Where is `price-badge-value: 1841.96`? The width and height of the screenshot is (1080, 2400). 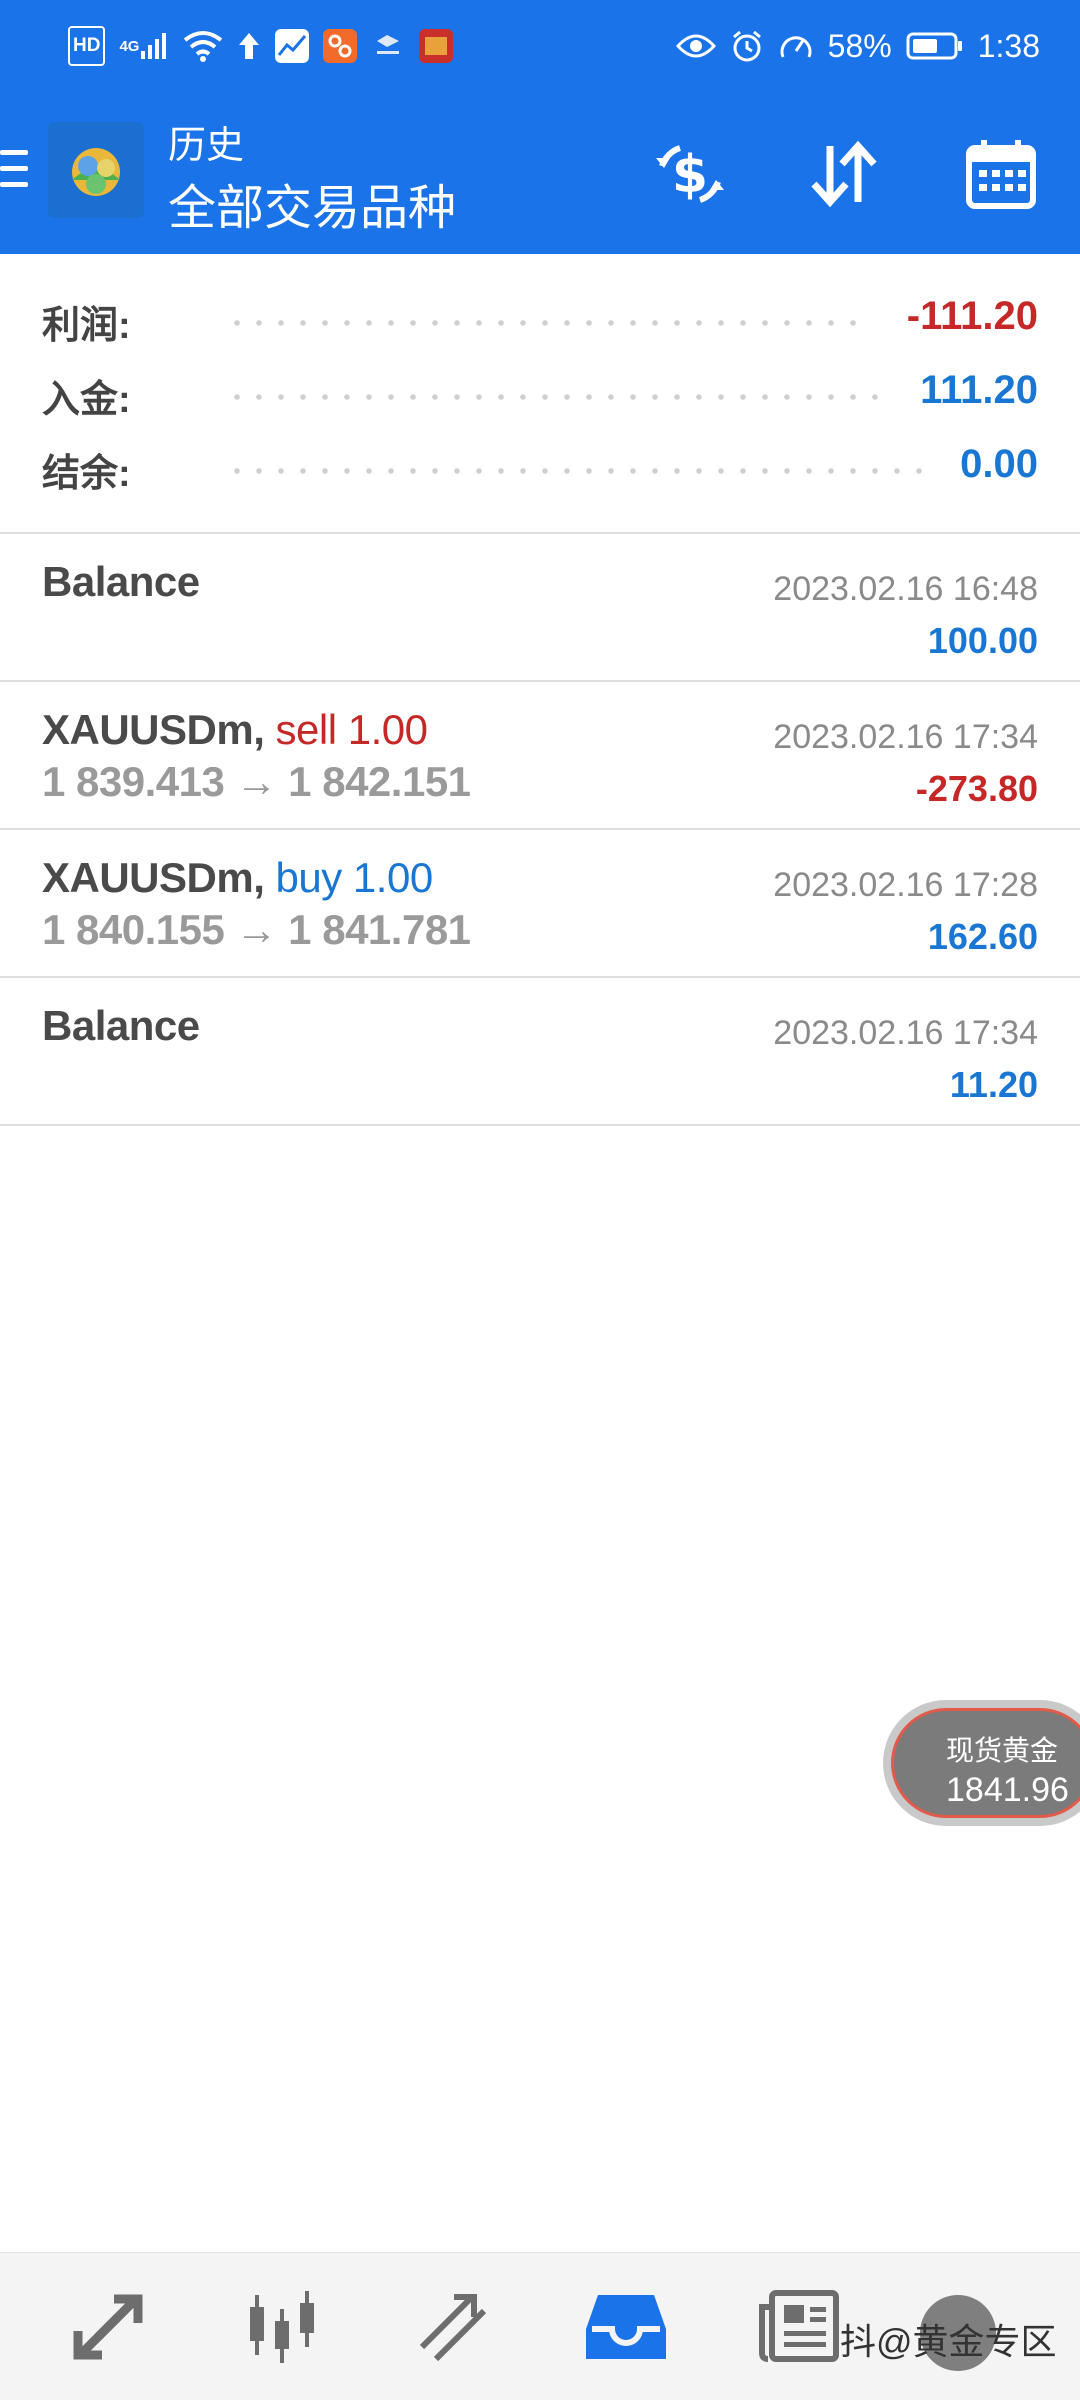
price-badge-value: 1841.96 is located at coordinates (1007, 1790).